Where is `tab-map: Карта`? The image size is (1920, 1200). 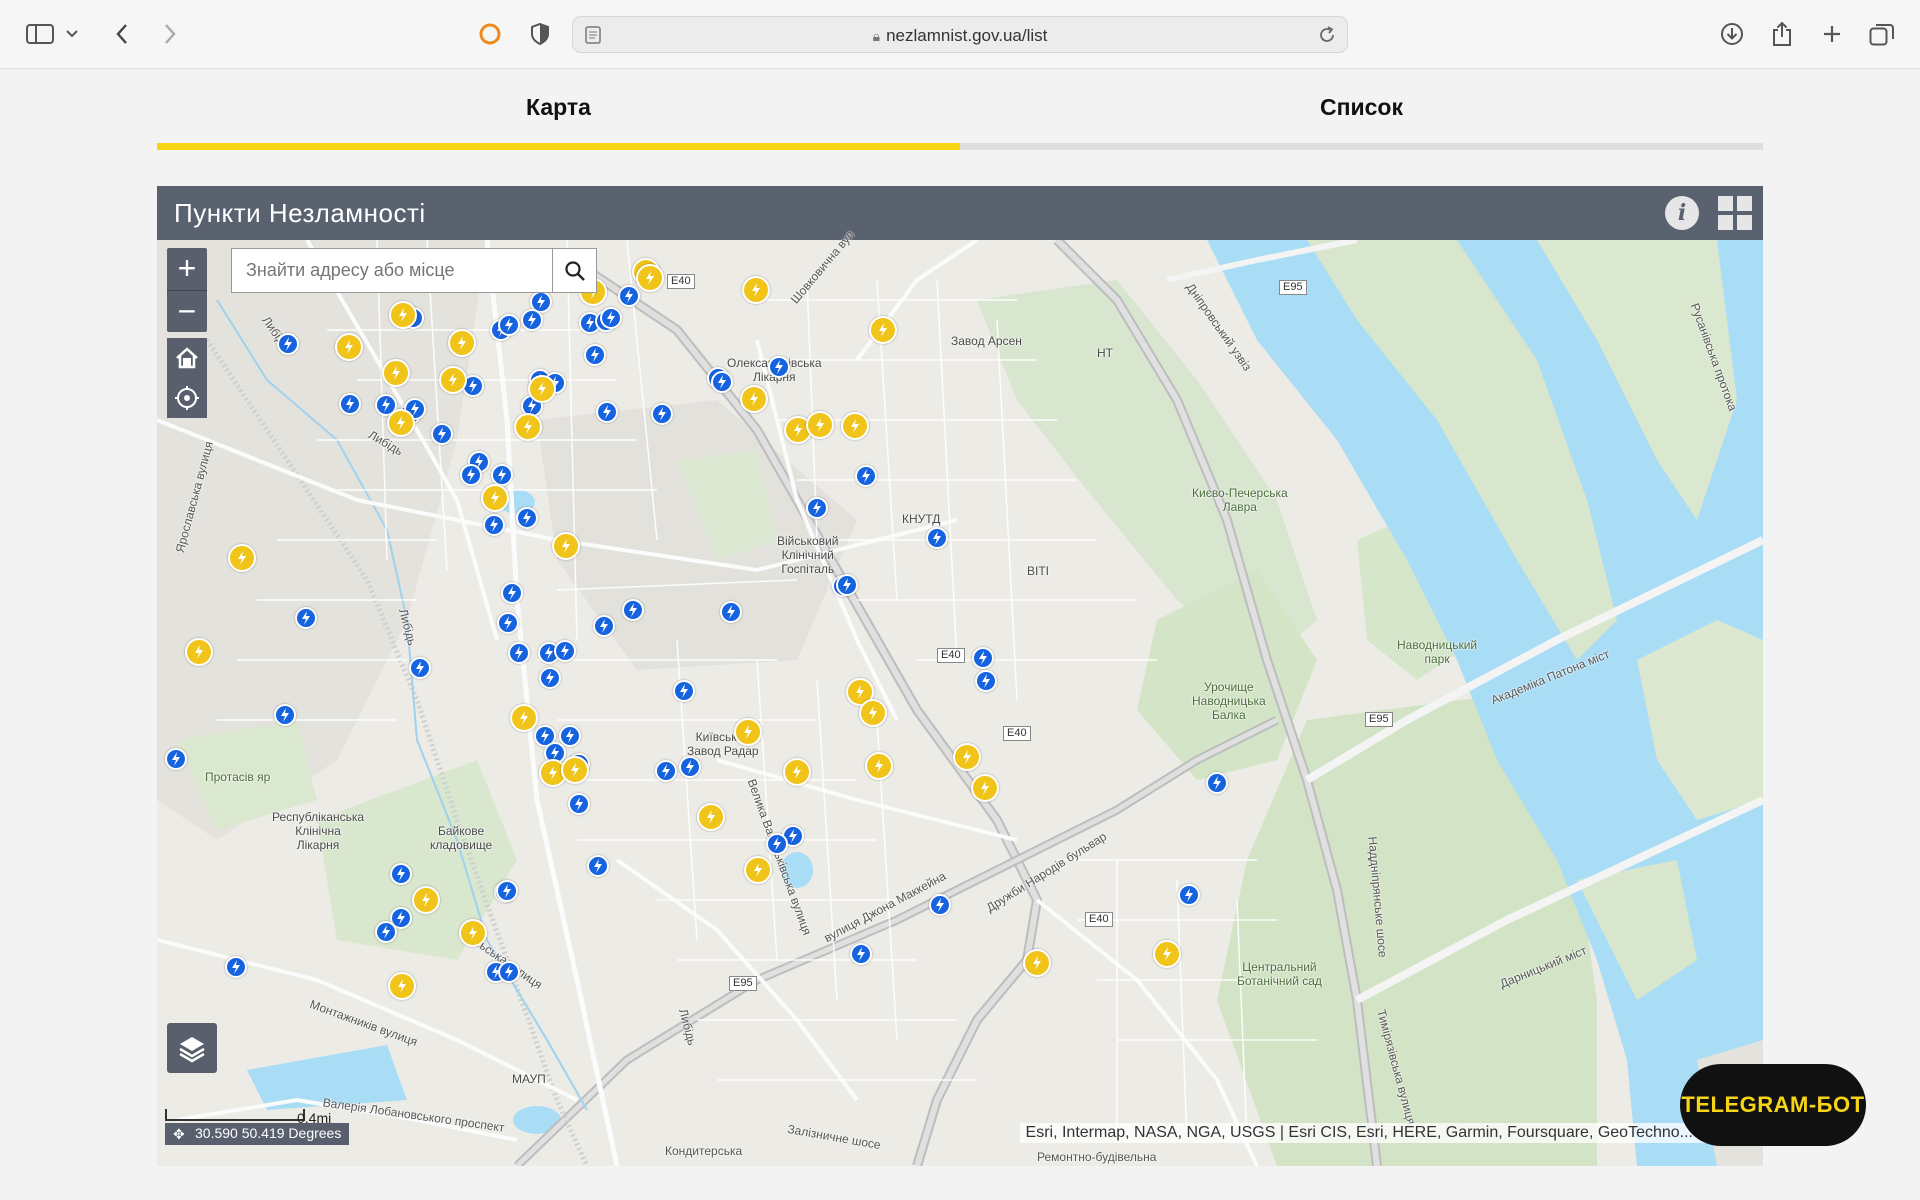
tab-map: Карта is located at coordinates (558, 107).